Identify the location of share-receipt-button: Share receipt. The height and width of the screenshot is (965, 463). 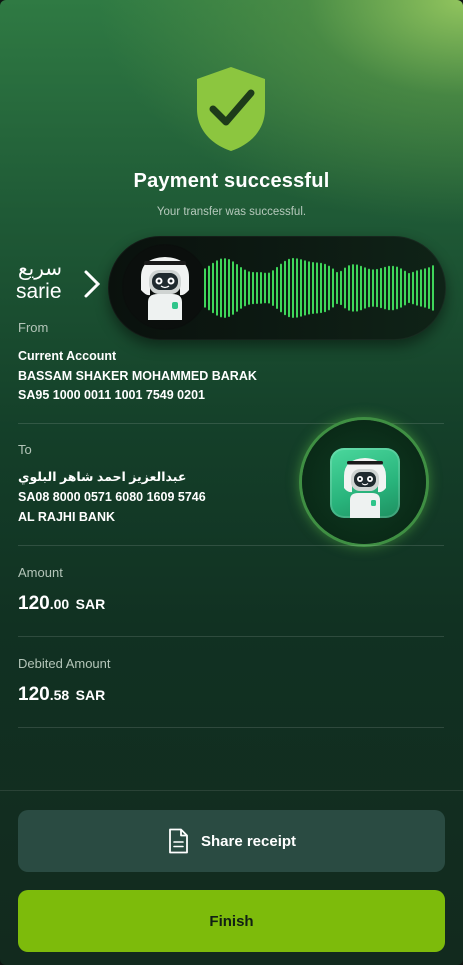
(231, 841).